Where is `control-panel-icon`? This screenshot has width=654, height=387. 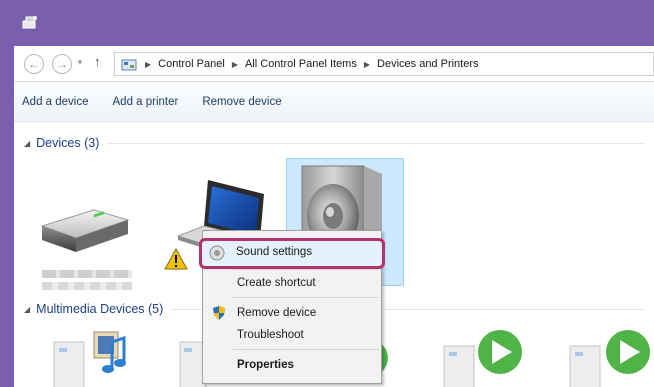
control-panel-icon is located at coordinates (129, 65).